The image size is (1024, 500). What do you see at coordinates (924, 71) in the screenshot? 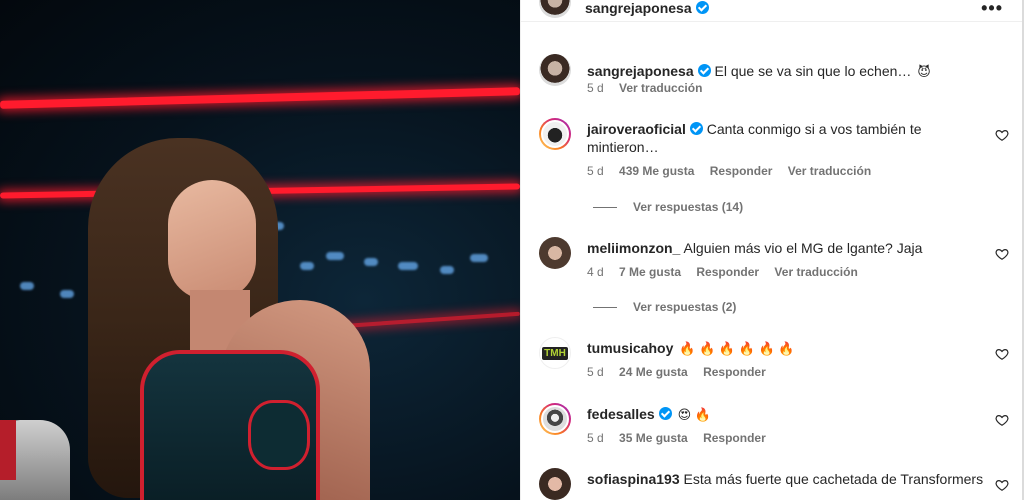
I see `devil-emoji: 😈` at bounding box center [924, 71].